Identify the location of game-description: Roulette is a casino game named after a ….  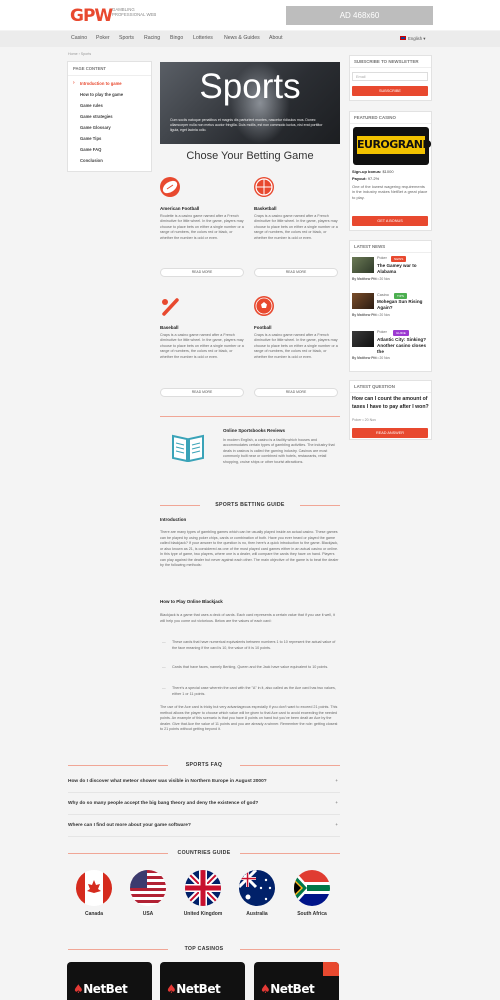
(202, 227).